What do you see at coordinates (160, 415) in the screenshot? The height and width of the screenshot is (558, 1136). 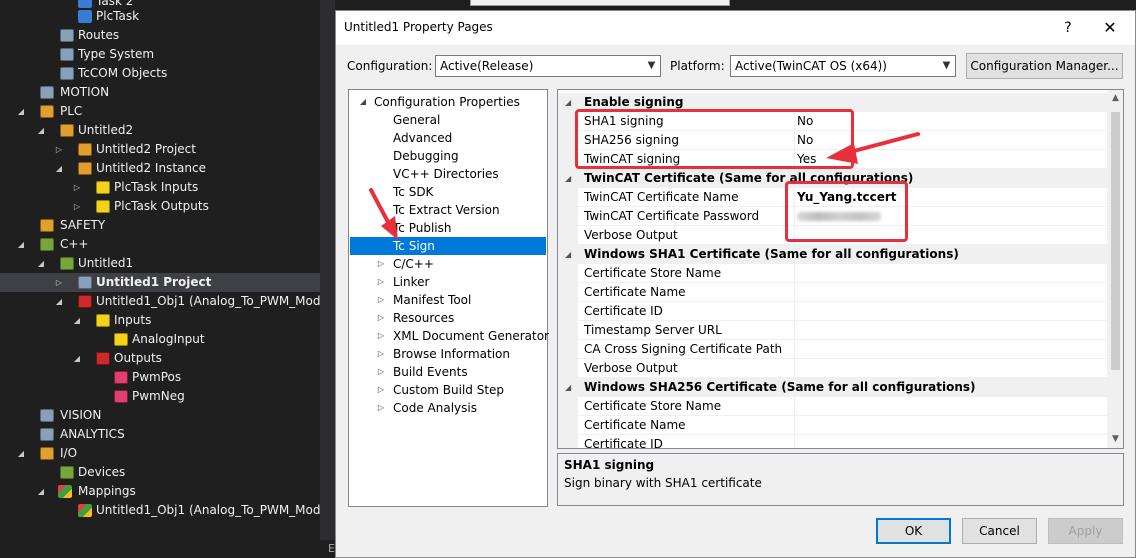 I see `tree-item-vision: VISION` at bounding box center [160, 415].